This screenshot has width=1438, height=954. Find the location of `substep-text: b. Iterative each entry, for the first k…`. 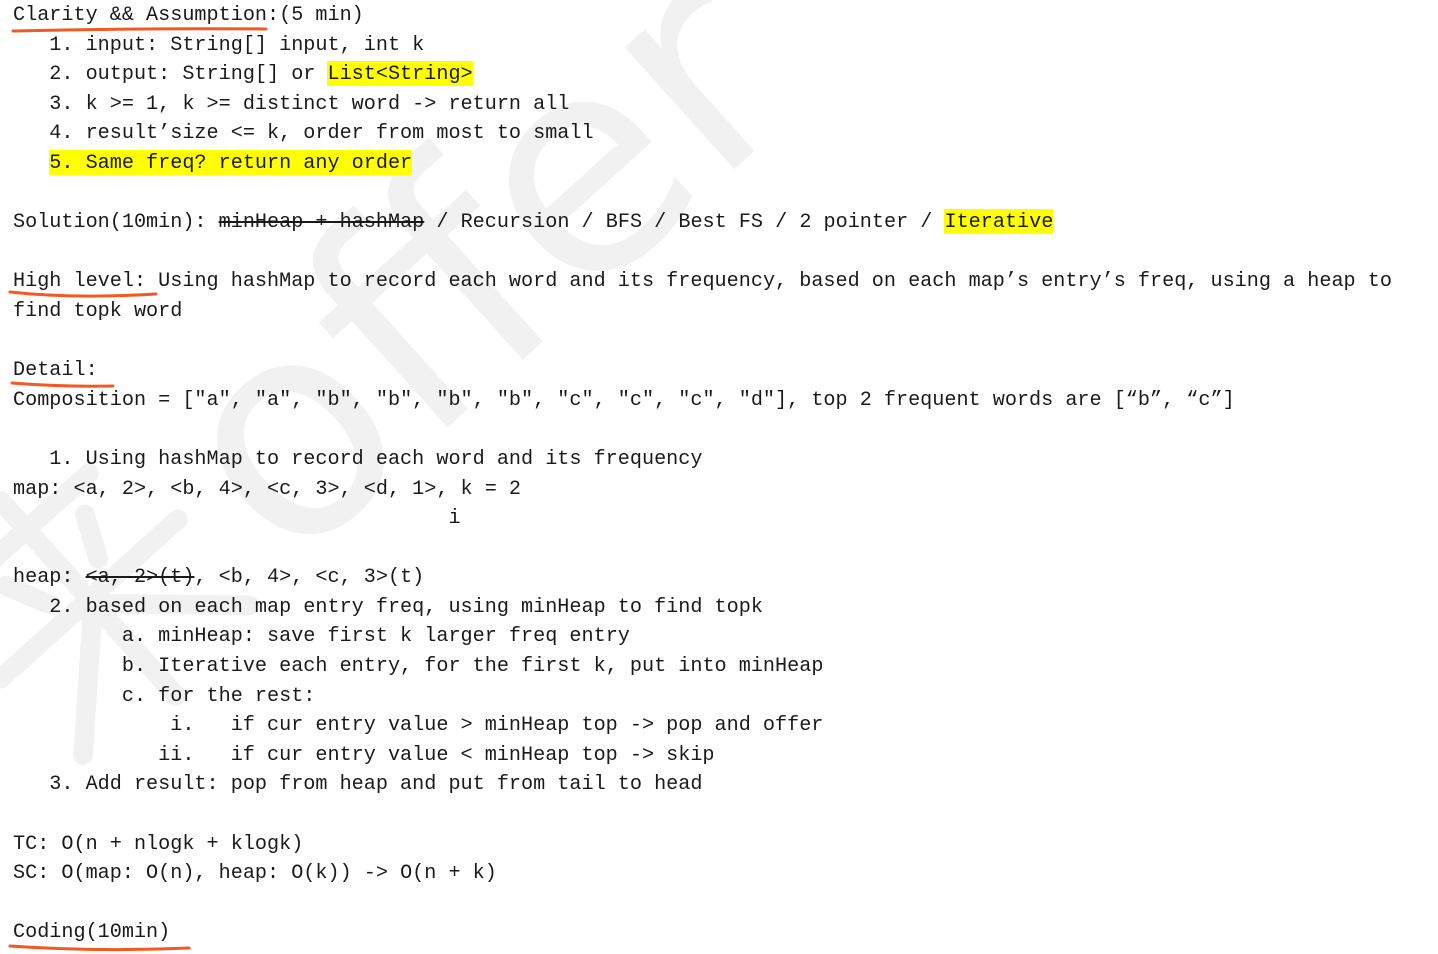

substep-text: b. Iterative each entry, for the first k… is located at coordinates (472, 667).